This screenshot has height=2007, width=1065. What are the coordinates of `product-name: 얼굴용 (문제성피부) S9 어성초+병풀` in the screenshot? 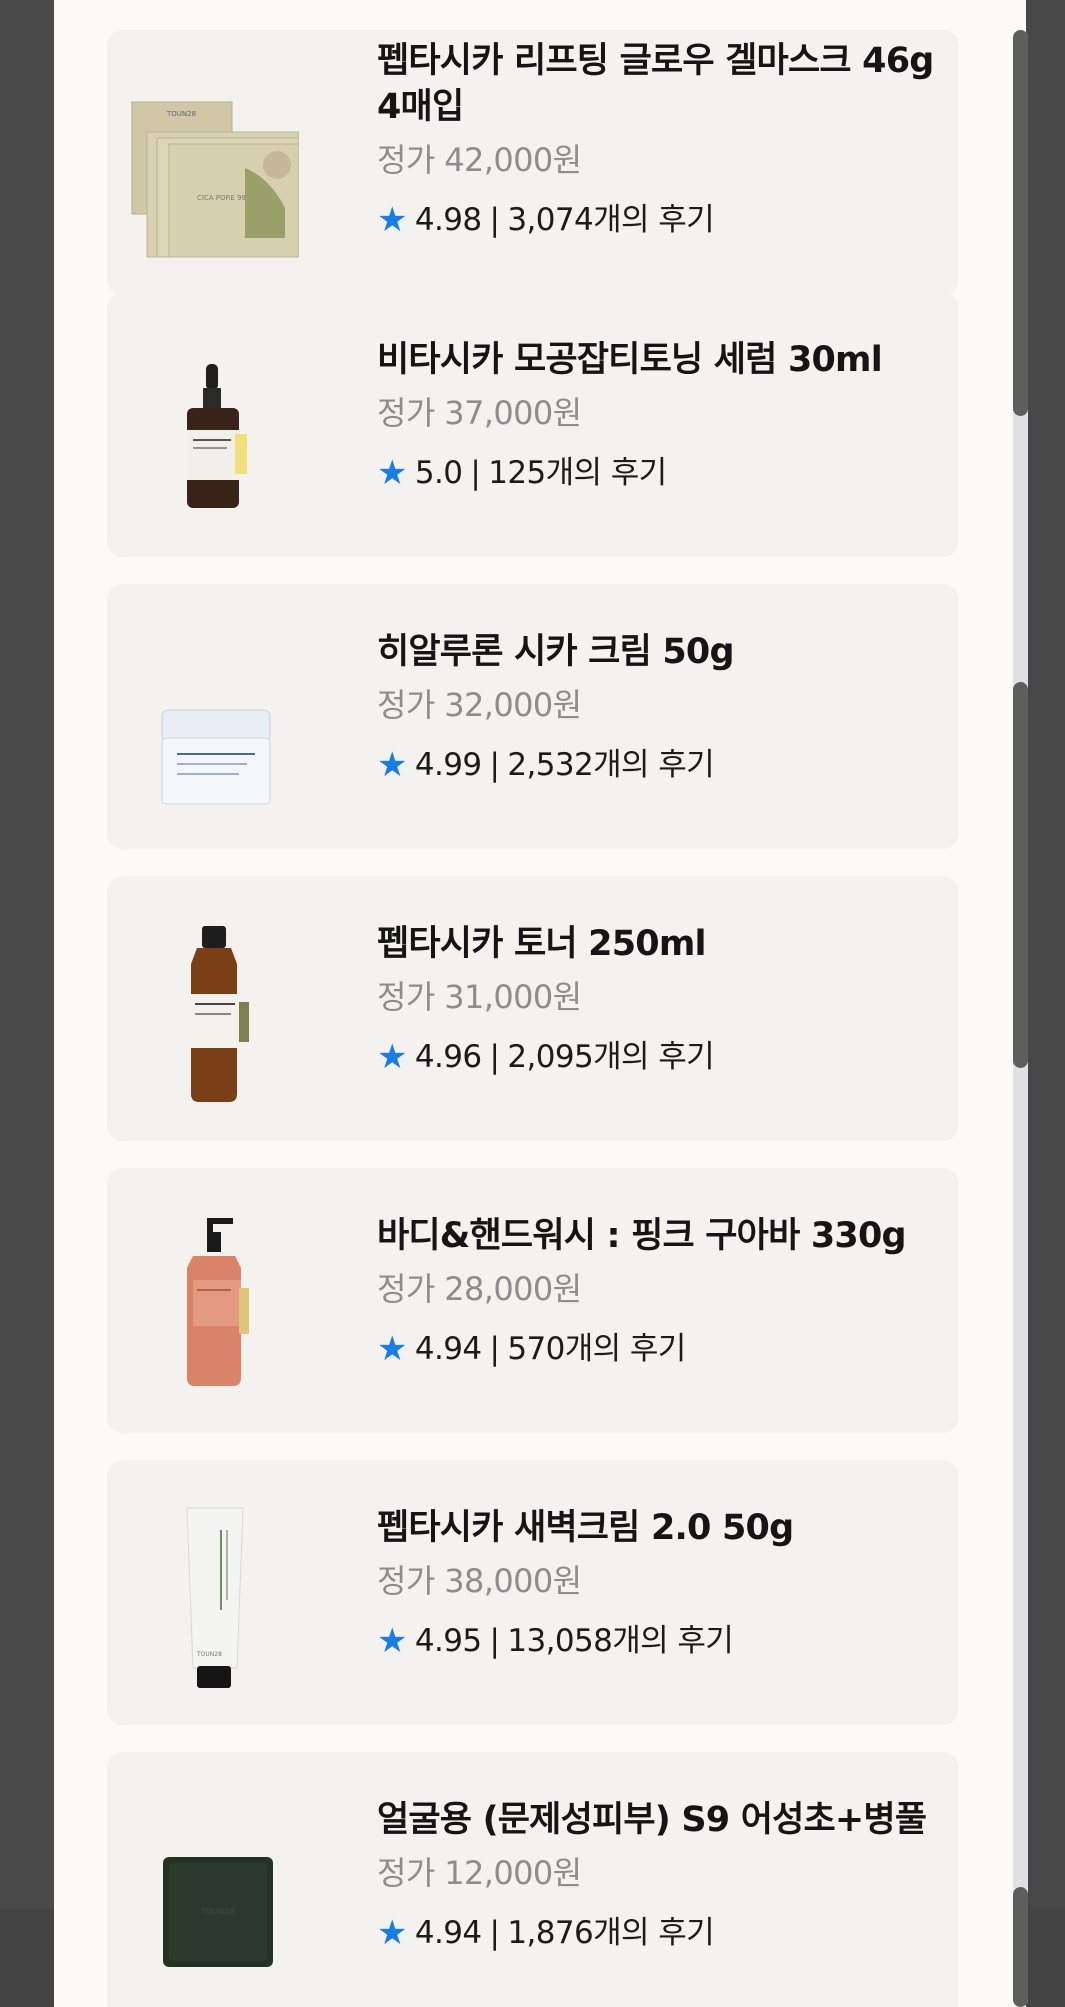 It's located at (652, 1820).